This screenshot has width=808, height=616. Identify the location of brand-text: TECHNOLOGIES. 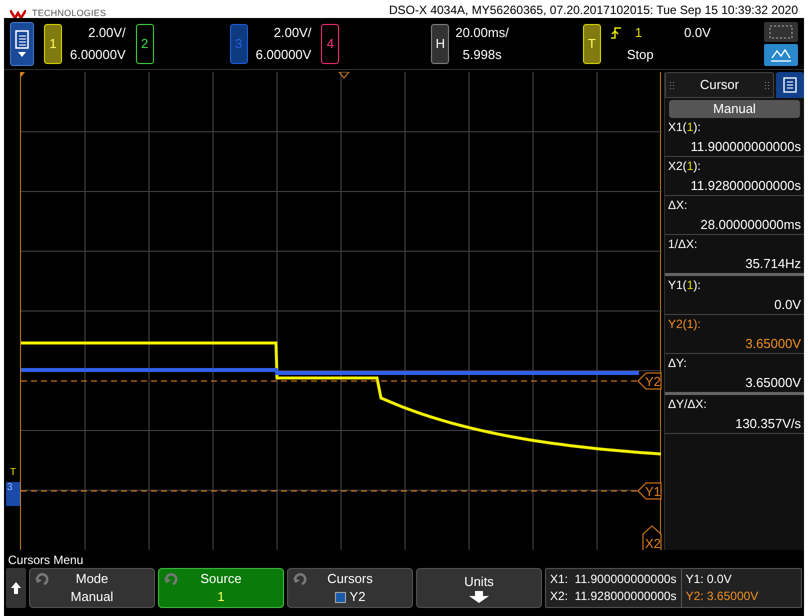
(69, 13).